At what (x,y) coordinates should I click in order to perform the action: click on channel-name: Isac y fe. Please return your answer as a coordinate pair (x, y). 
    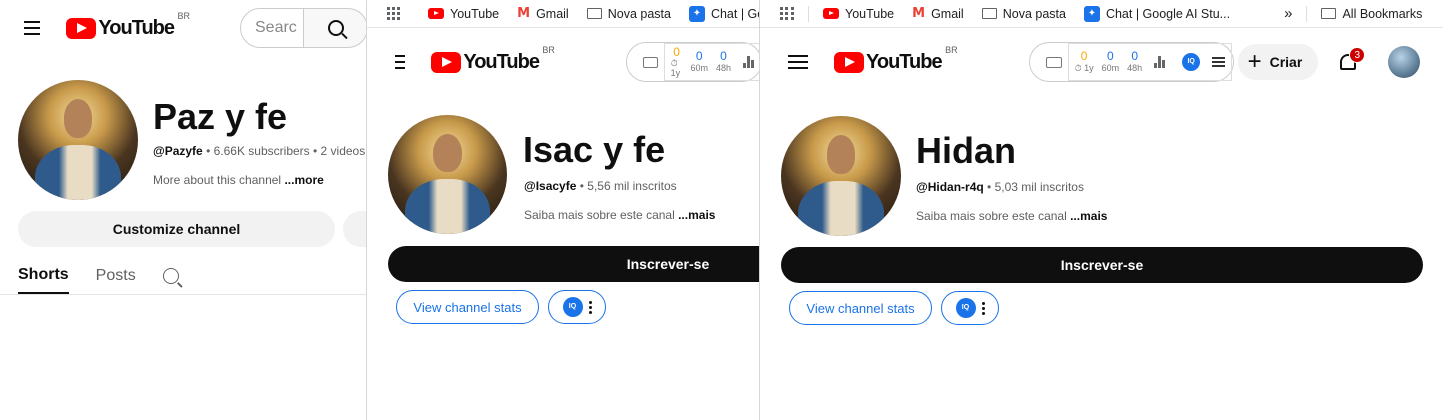
    Looking at the image, I should click on (594, 149).